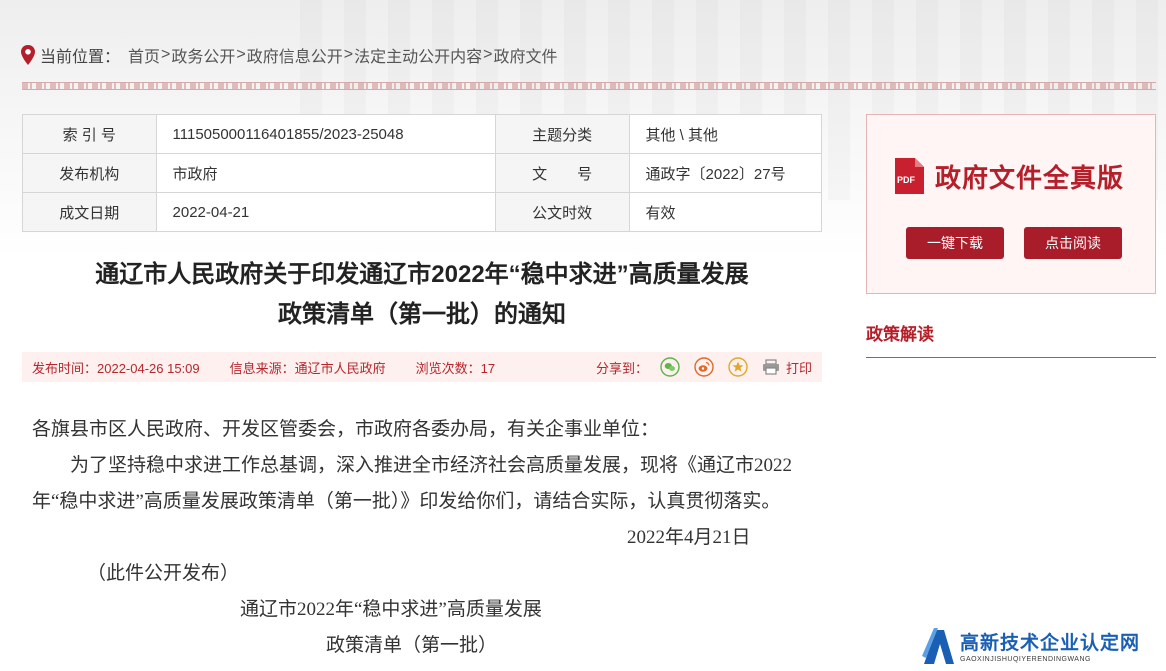 This screenshot has width=1166, height=671. I want to click on validity-label: 公文时效, so click(562, 212).